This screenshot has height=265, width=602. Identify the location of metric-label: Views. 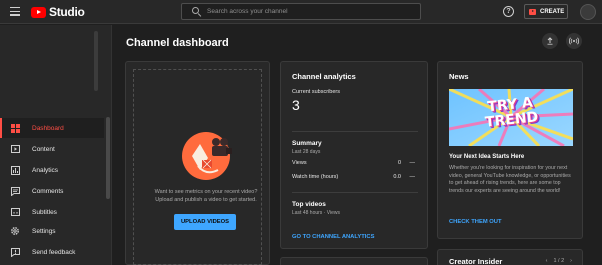
(299, 163).